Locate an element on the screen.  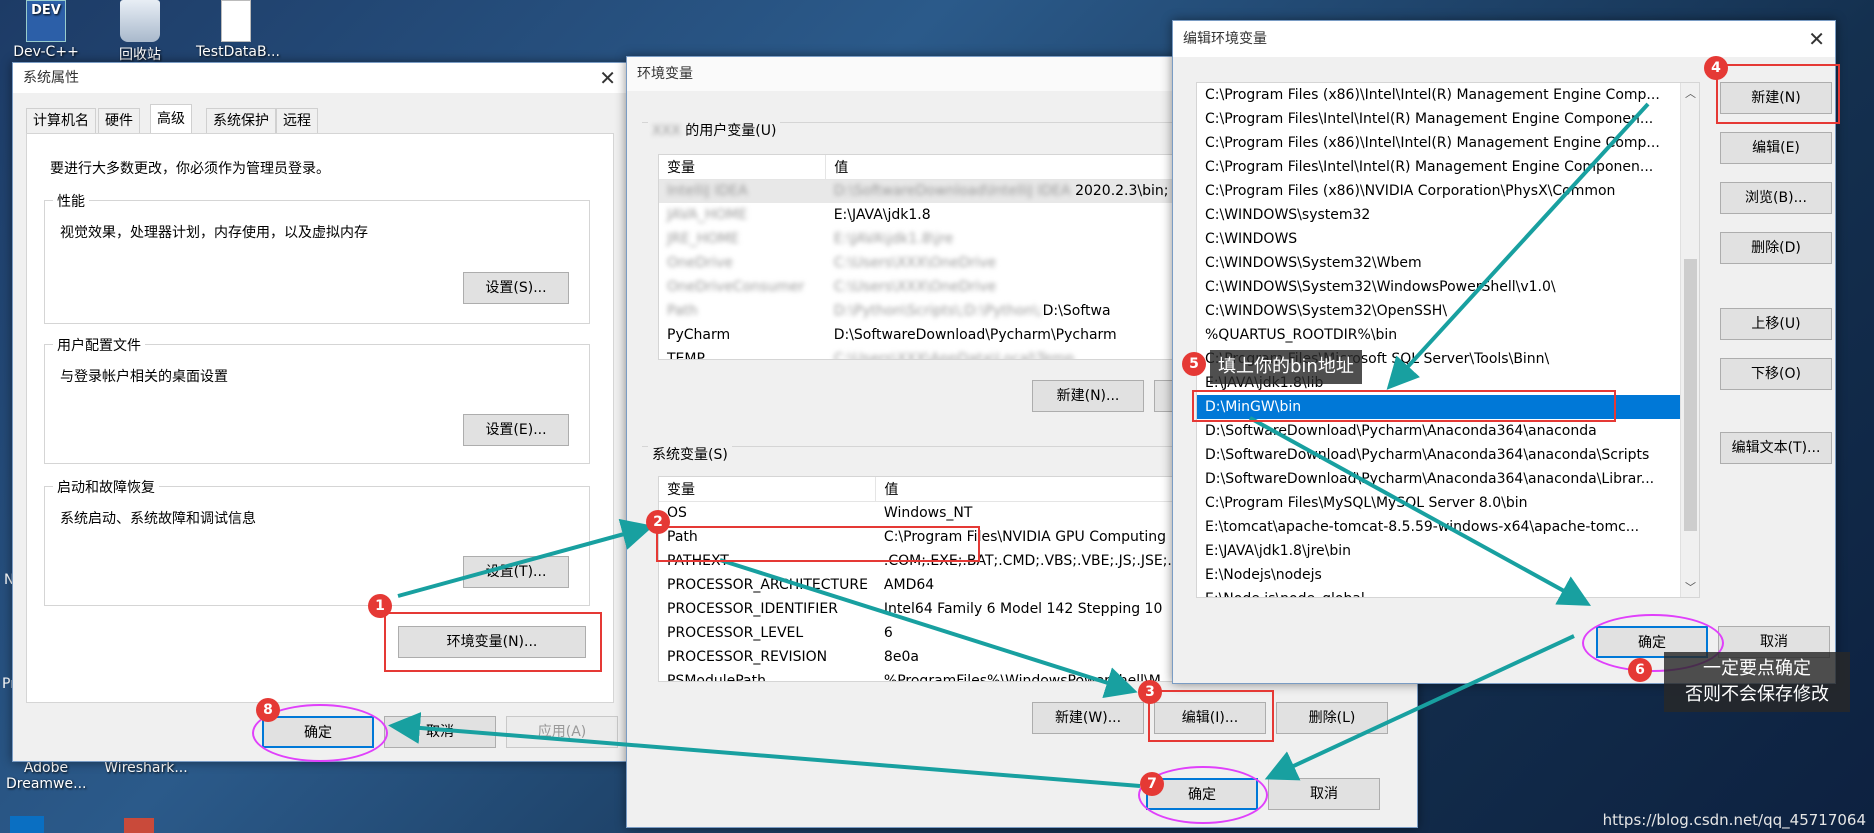
highlight-env-button is located at coordinates (493, 642).